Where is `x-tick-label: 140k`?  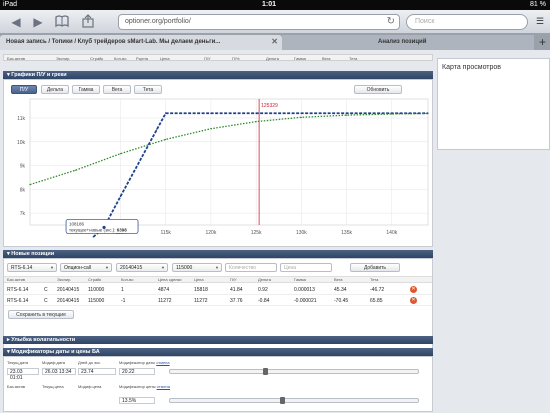
x-tick-label: 140k is located at coordinates (391, 233).